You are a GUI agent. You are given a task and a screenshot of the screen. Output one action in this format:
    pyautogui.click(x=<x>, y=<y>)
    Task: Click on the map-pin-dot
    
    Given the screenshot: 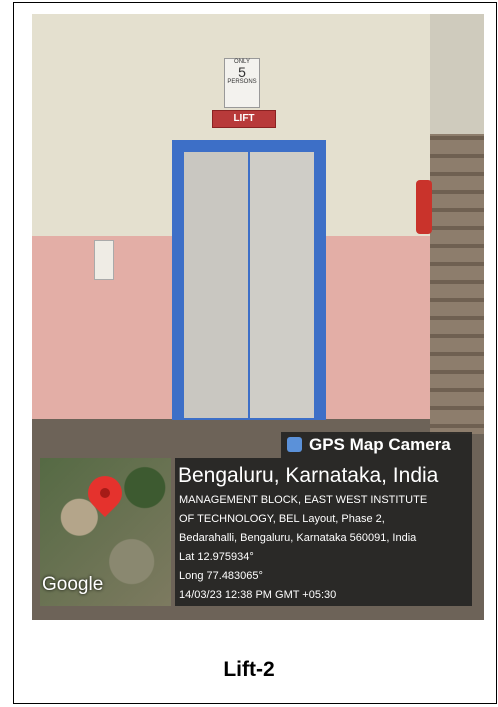 What is the action you would take?
    pyautogui.click(x=105, y=493)
    